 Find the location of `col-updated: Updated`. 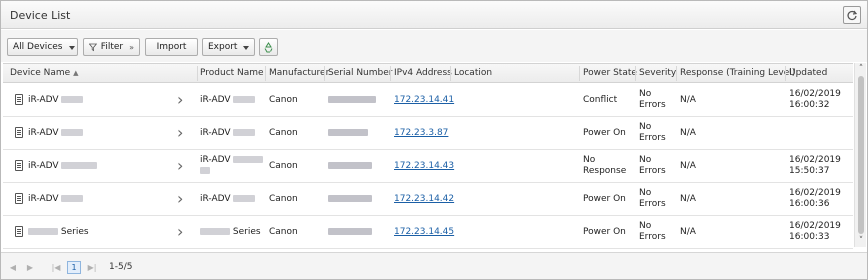

col-updated: Updated is located at coordinates (808, 73).